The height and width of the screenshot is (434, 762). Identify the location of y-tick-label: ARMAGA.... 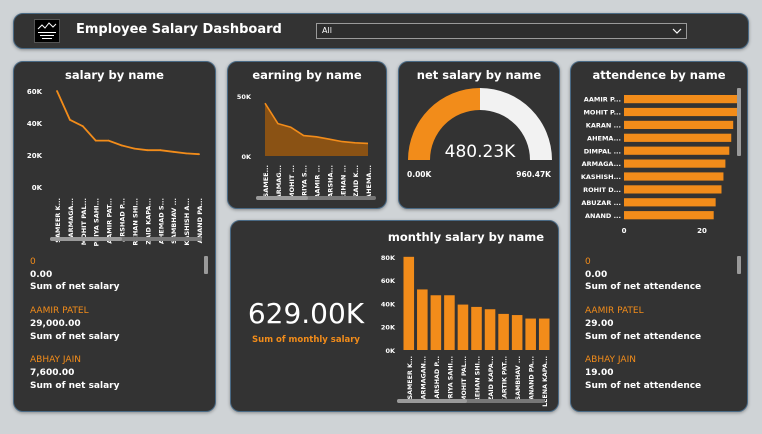
(601, 164).